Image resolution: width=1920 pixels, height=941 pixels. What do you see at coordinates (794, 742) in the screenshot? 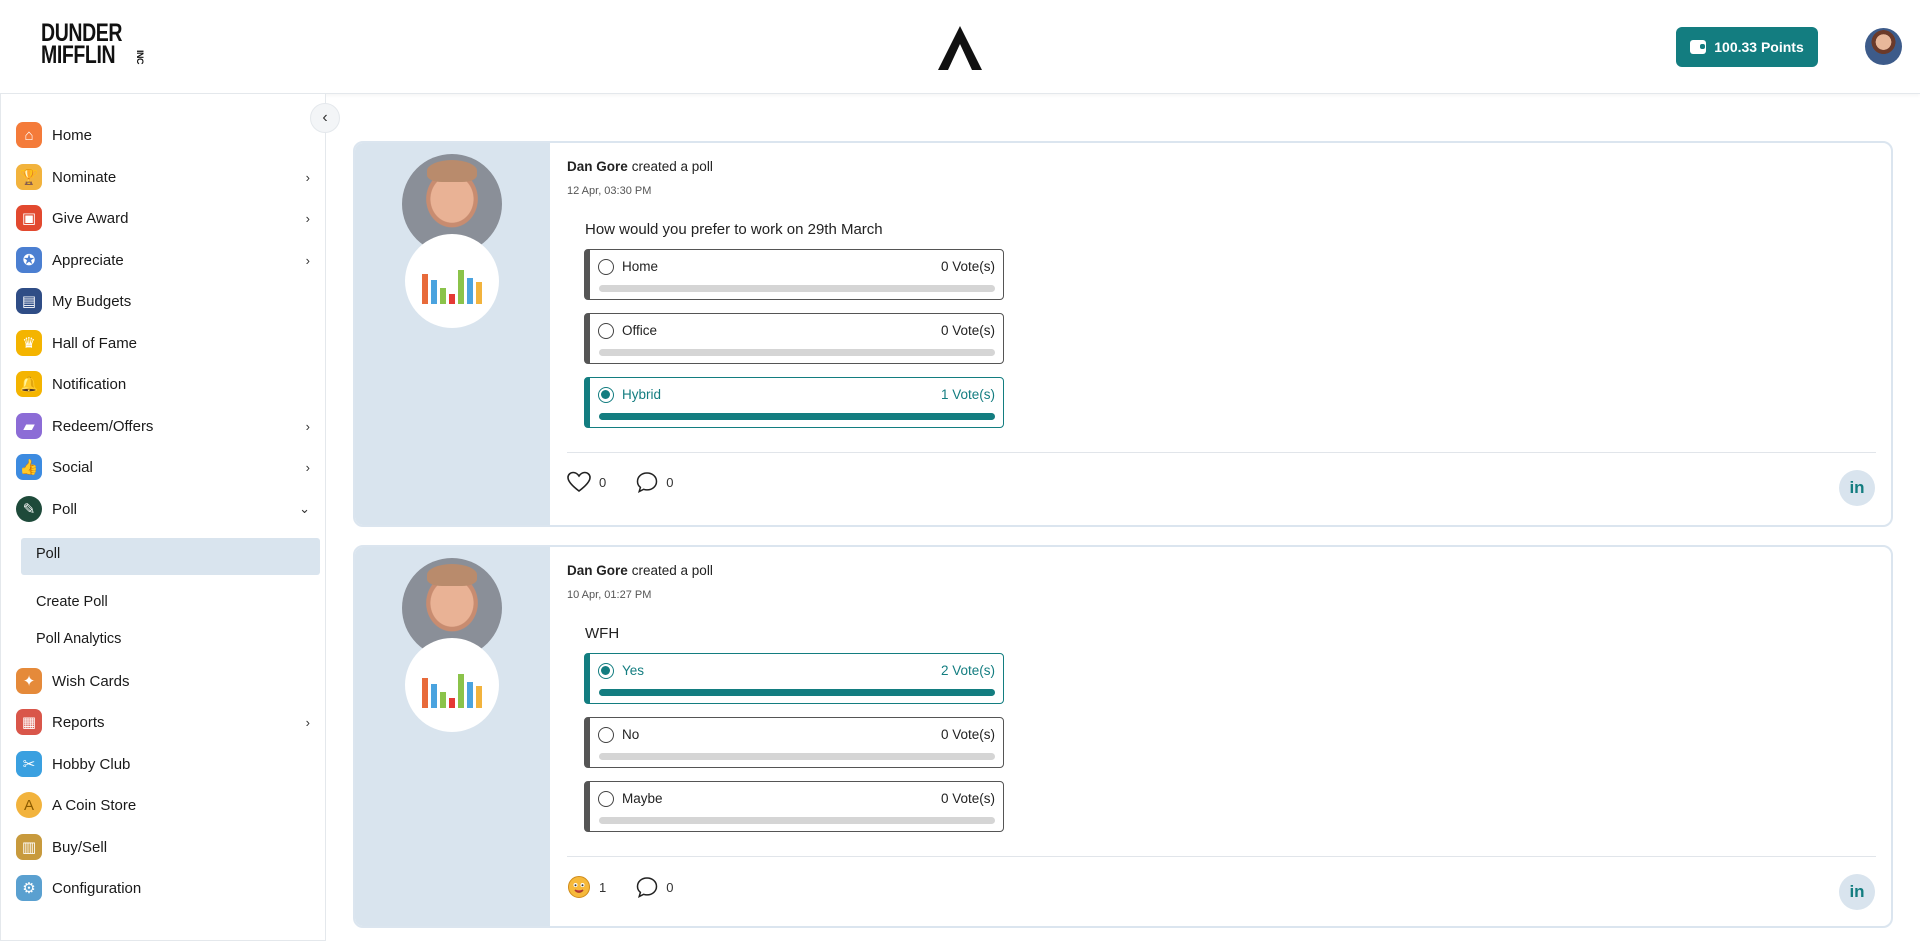
I see `poll-option: No 0 Vote(s)` at bounding box center [794, 742].